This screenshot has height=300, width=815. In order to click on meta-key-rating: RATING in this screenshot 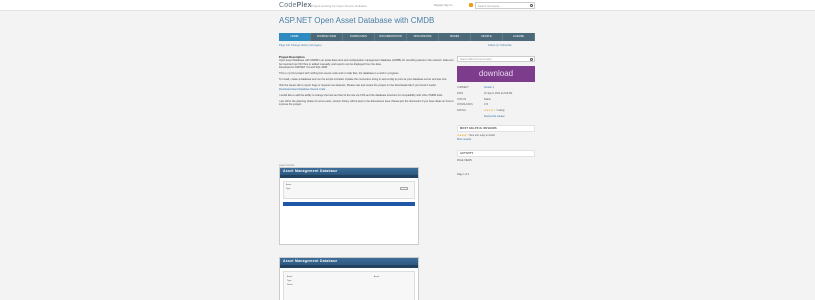, I will do `click(461, 111)`.